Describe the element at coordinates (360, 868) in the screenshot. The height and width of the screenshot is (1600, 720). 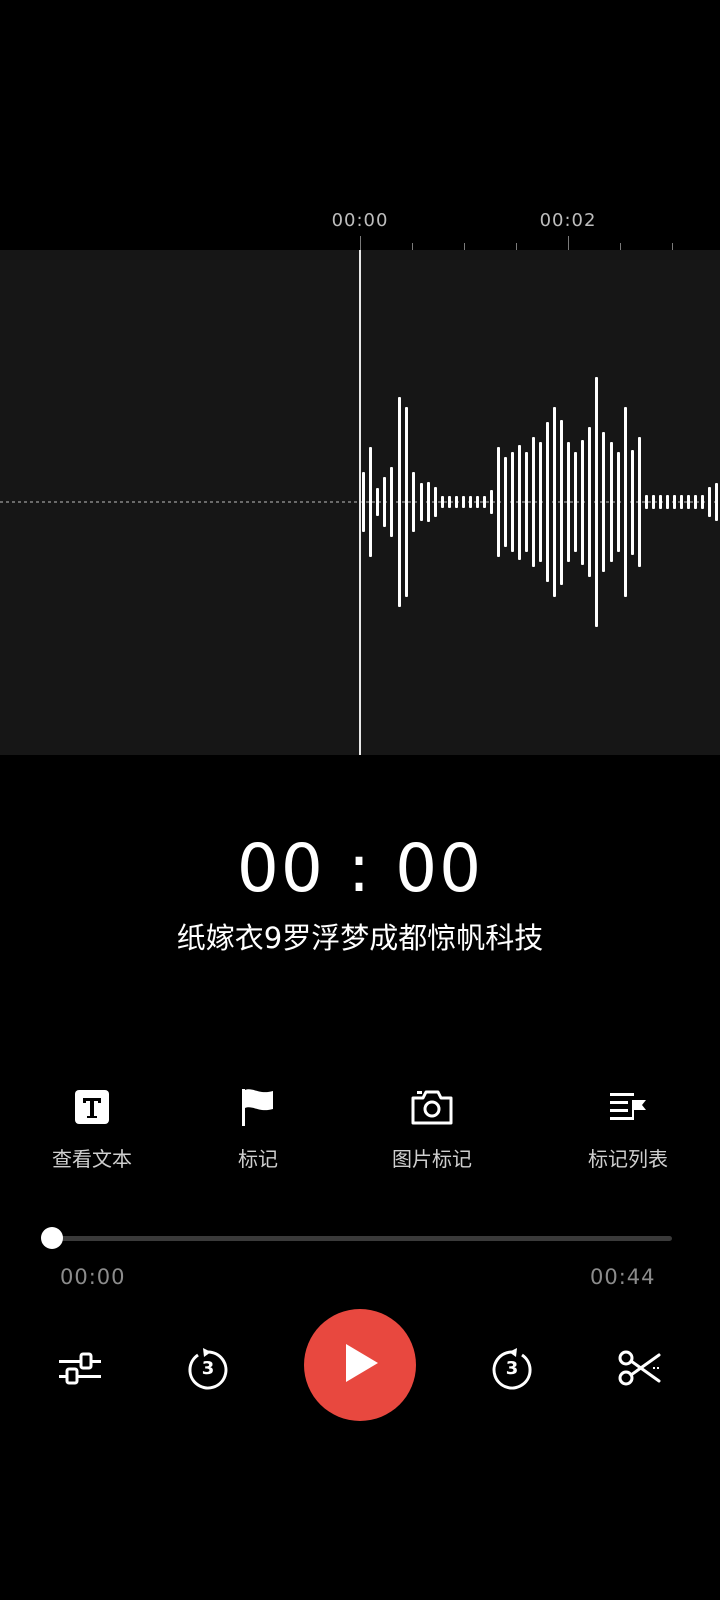
I see `current-time-display: 00` at that location.